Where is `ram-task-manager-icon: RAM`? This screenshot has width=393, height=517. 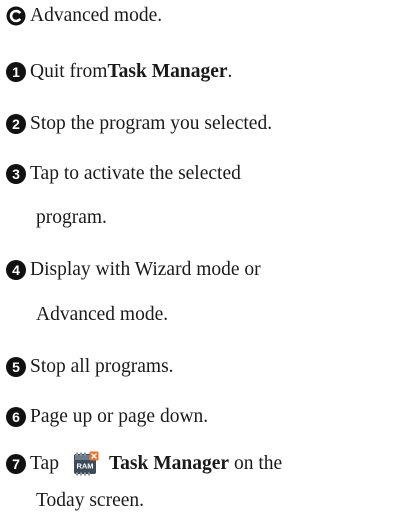
ram-task-manager-icon: RAM is located at coordinates (86, 464).